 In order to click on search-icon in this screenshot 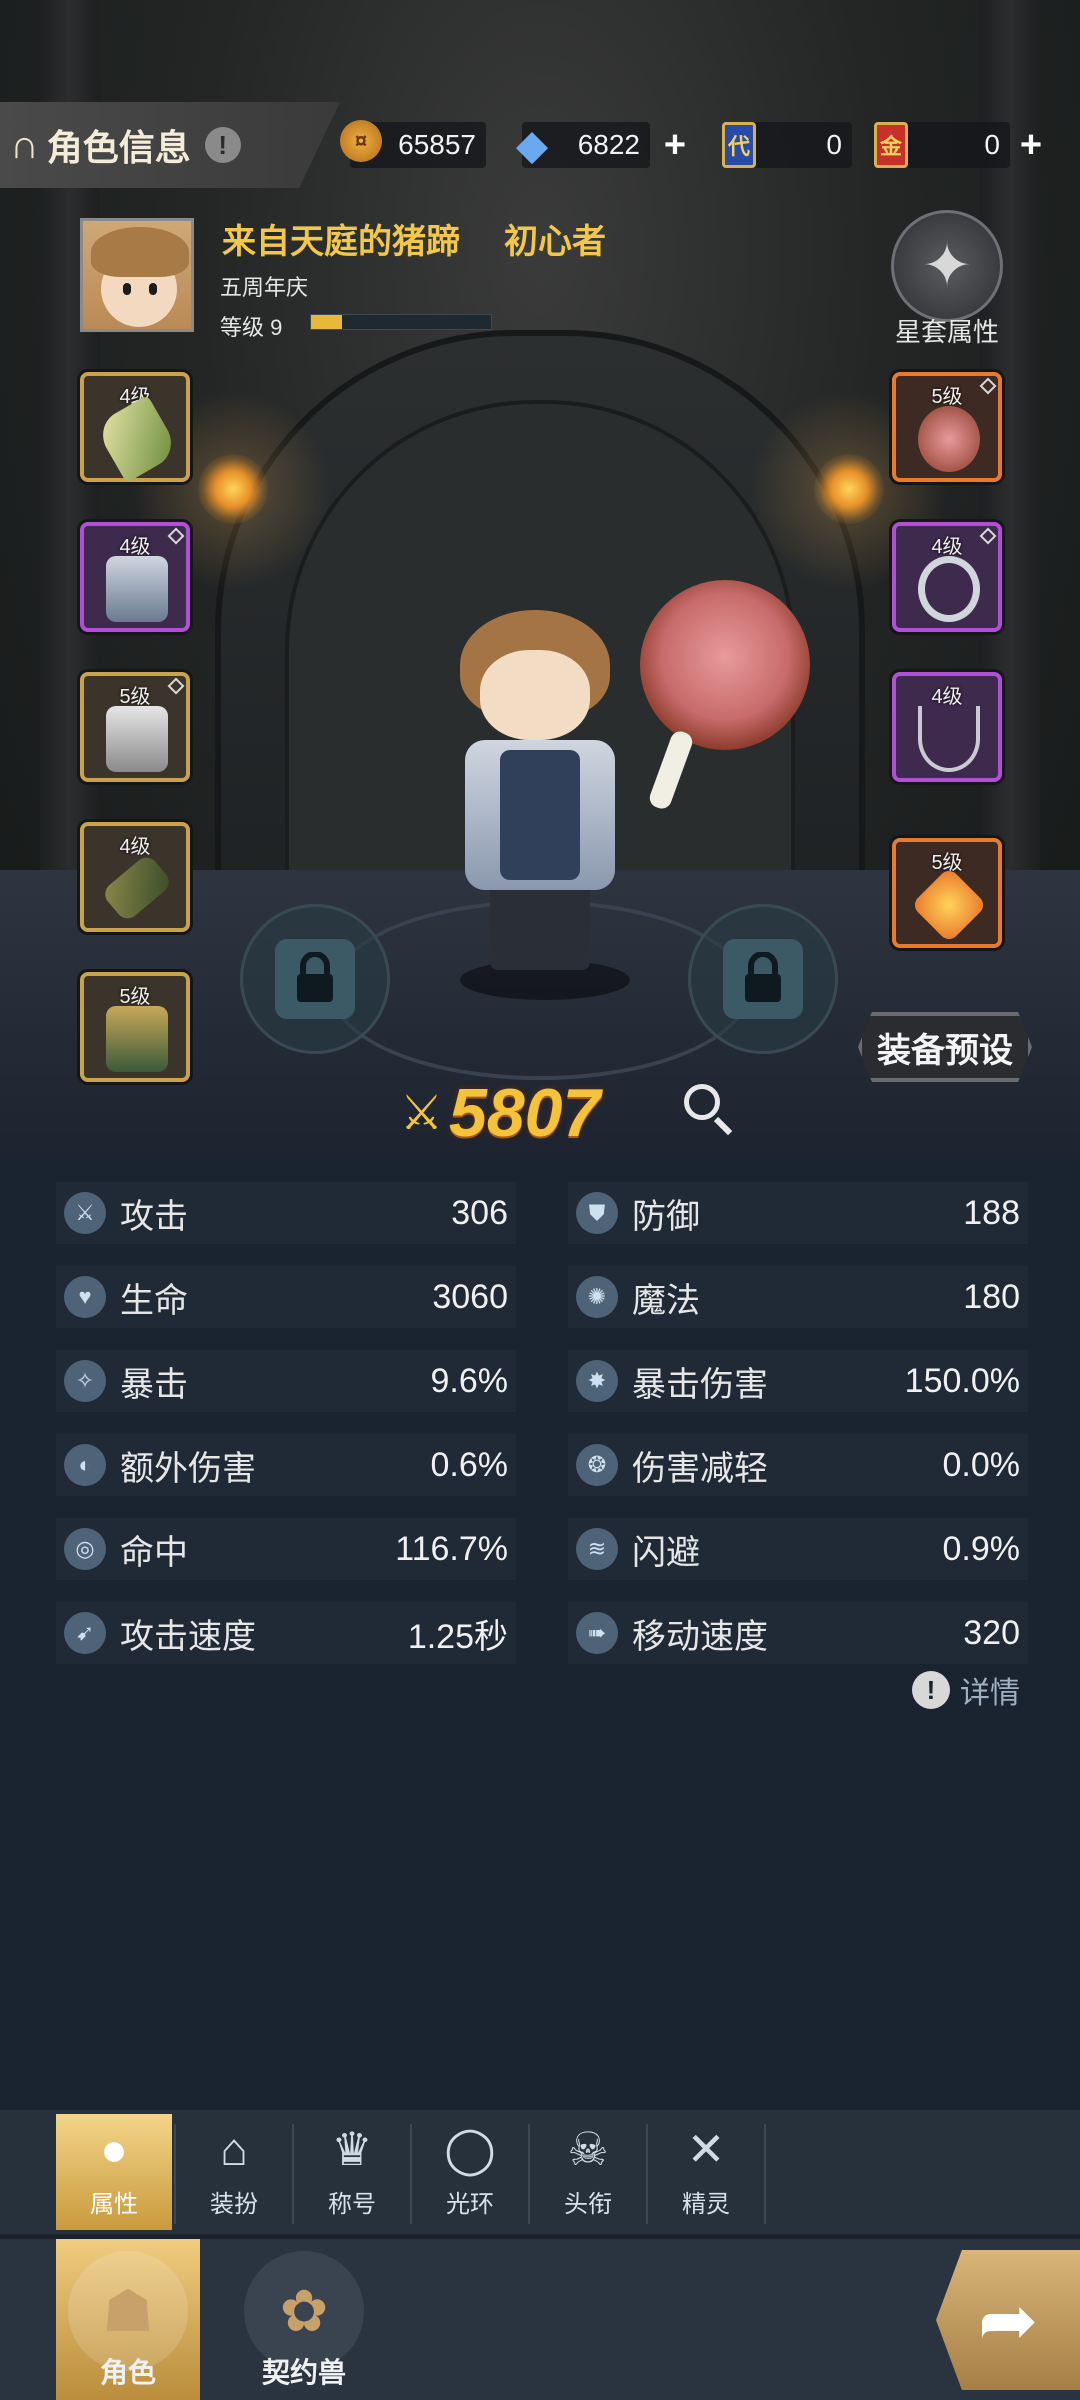, I will do `click(709, 1109)`.